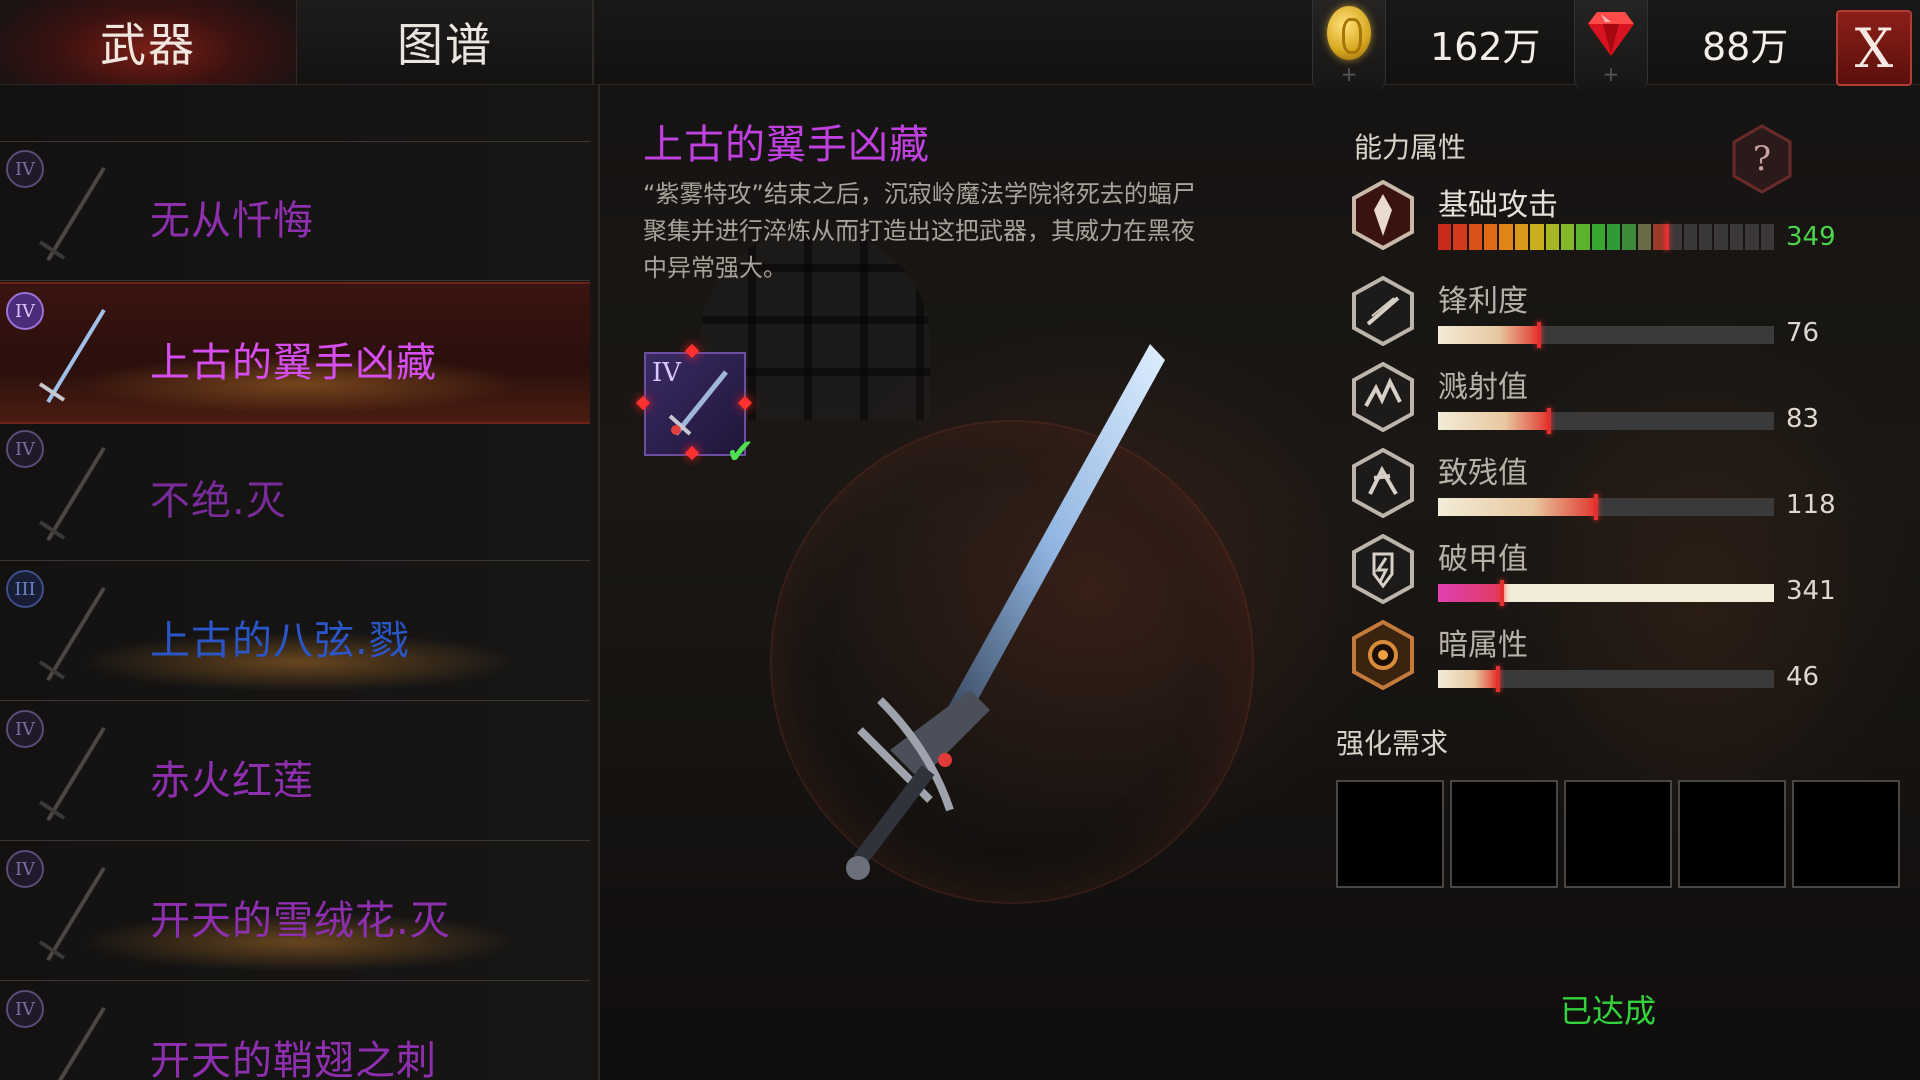 This screenshot has width=1920, height=1080. What do you see at coordinates (698, 403) in the screenshot?
I see `sword-icon` at bounding box center [698, 403].